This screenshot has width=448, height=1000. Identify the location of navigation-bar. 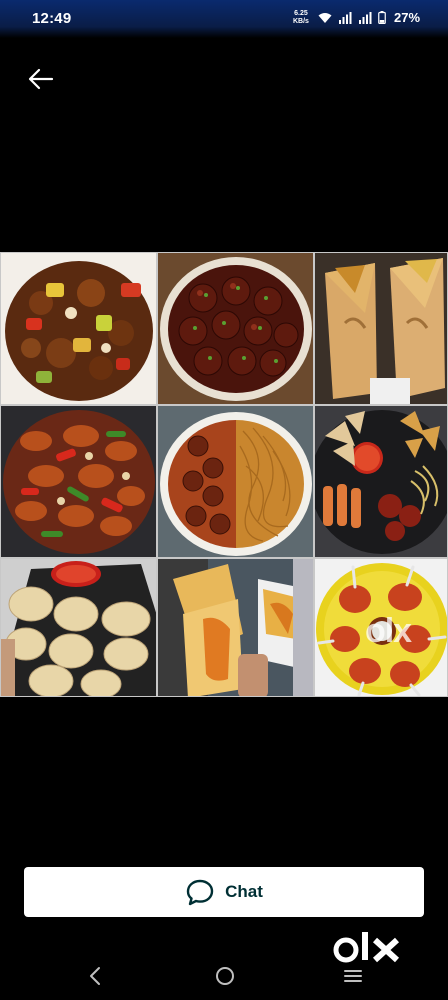
(224, 978).